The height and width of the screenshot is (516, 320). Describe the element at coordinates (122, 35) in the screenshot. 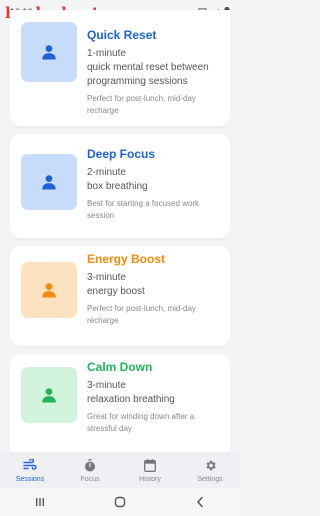

I see `session-title: Quick Reset` at that location.